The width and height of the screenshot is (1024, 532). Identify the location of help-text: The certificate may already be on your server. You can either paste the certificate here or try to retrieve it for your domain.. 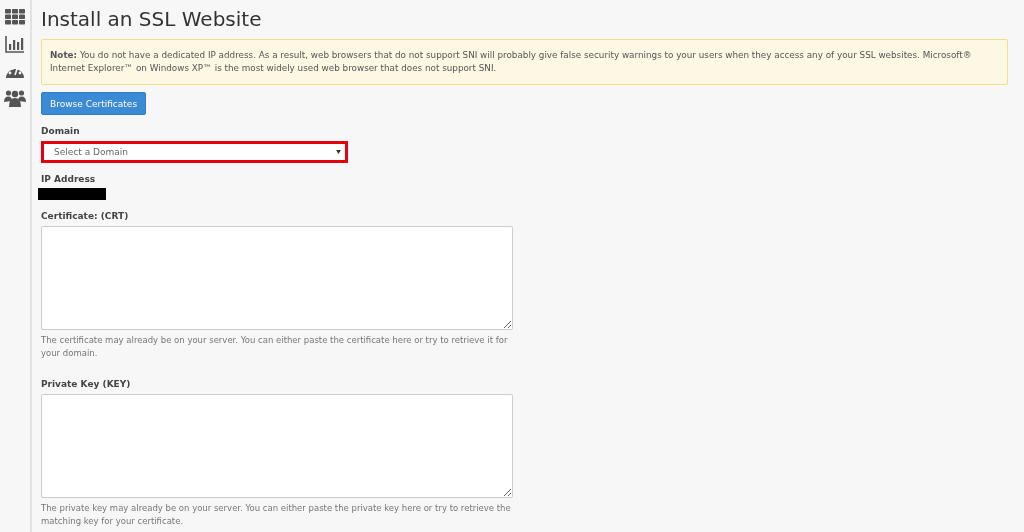
(275, 346).